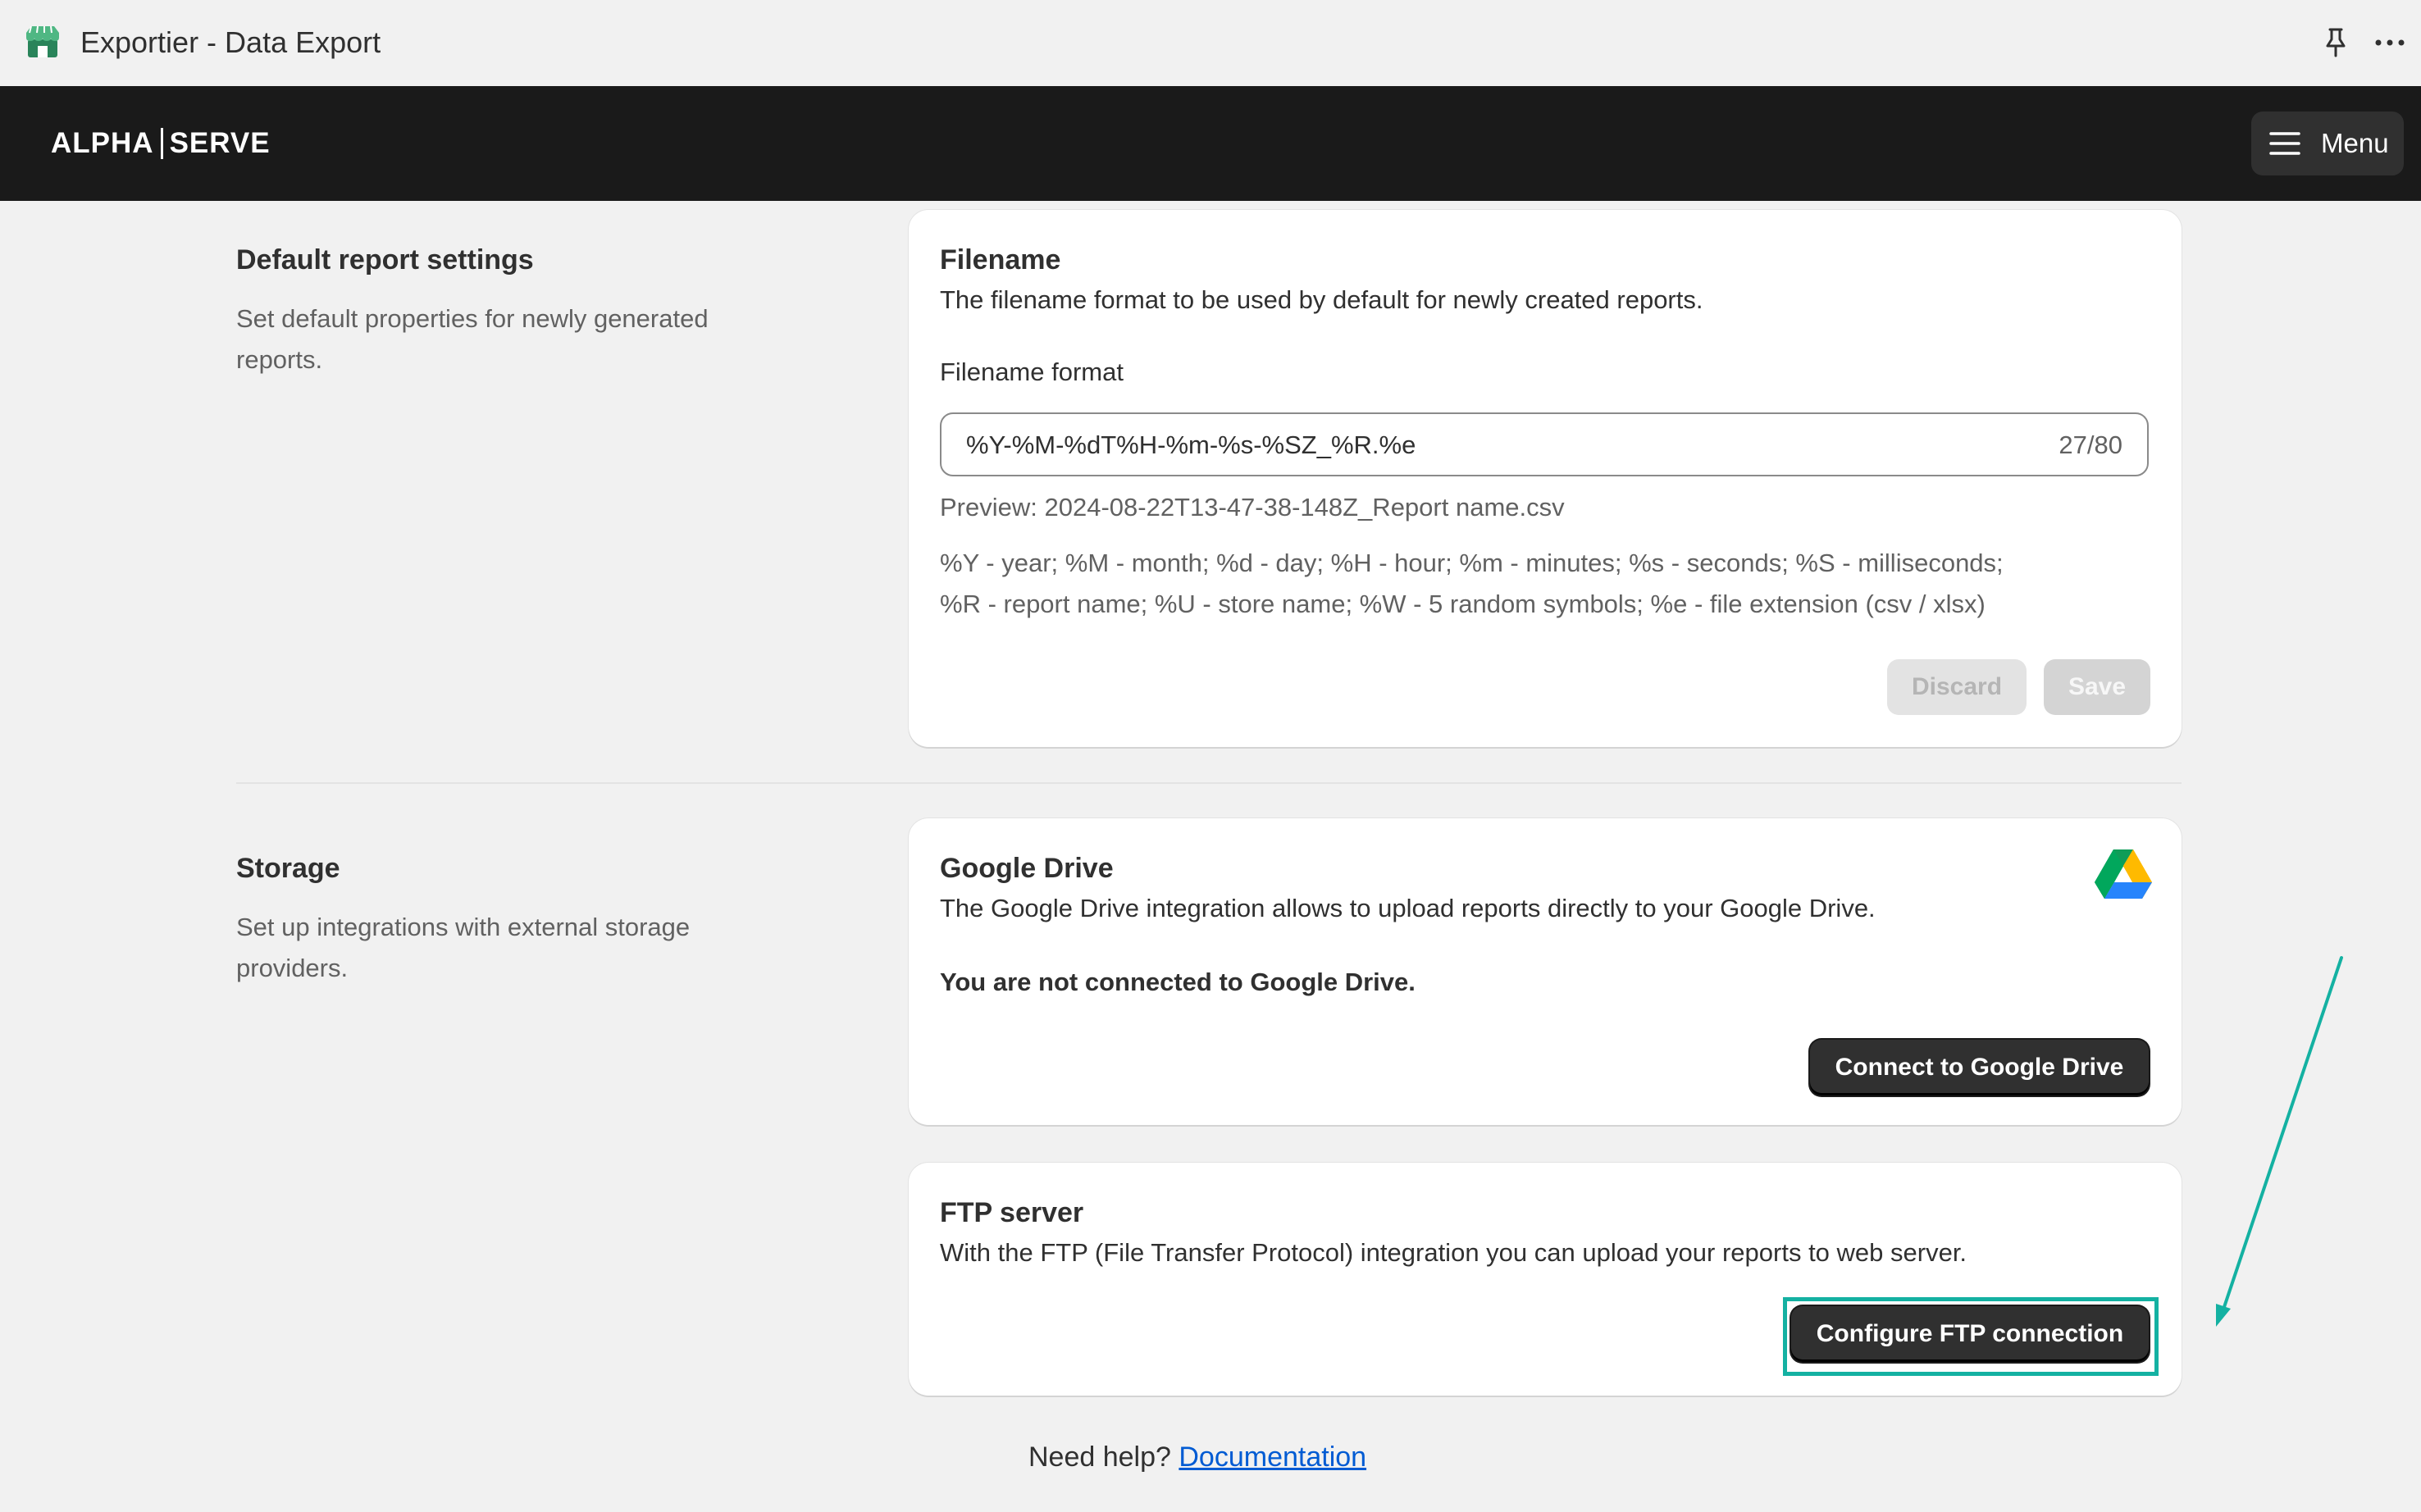 This screenshot has height=1512, width=2421. I want to click on google-drive-status: You are not connected to Google Drive., so click(1178, 982).